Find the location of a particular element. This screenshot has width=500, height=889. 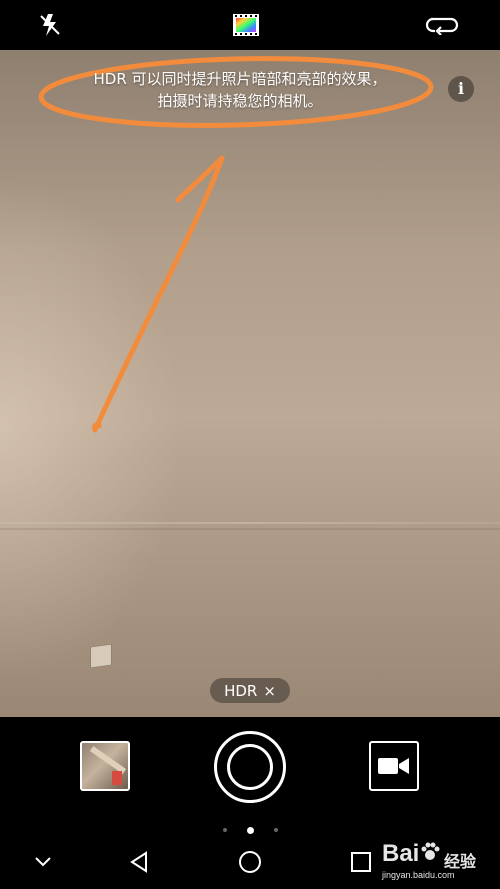

hint-line-1: HDR 可以同时提升照片暗部和亮部的效果， is located at coordinates (240, 79).